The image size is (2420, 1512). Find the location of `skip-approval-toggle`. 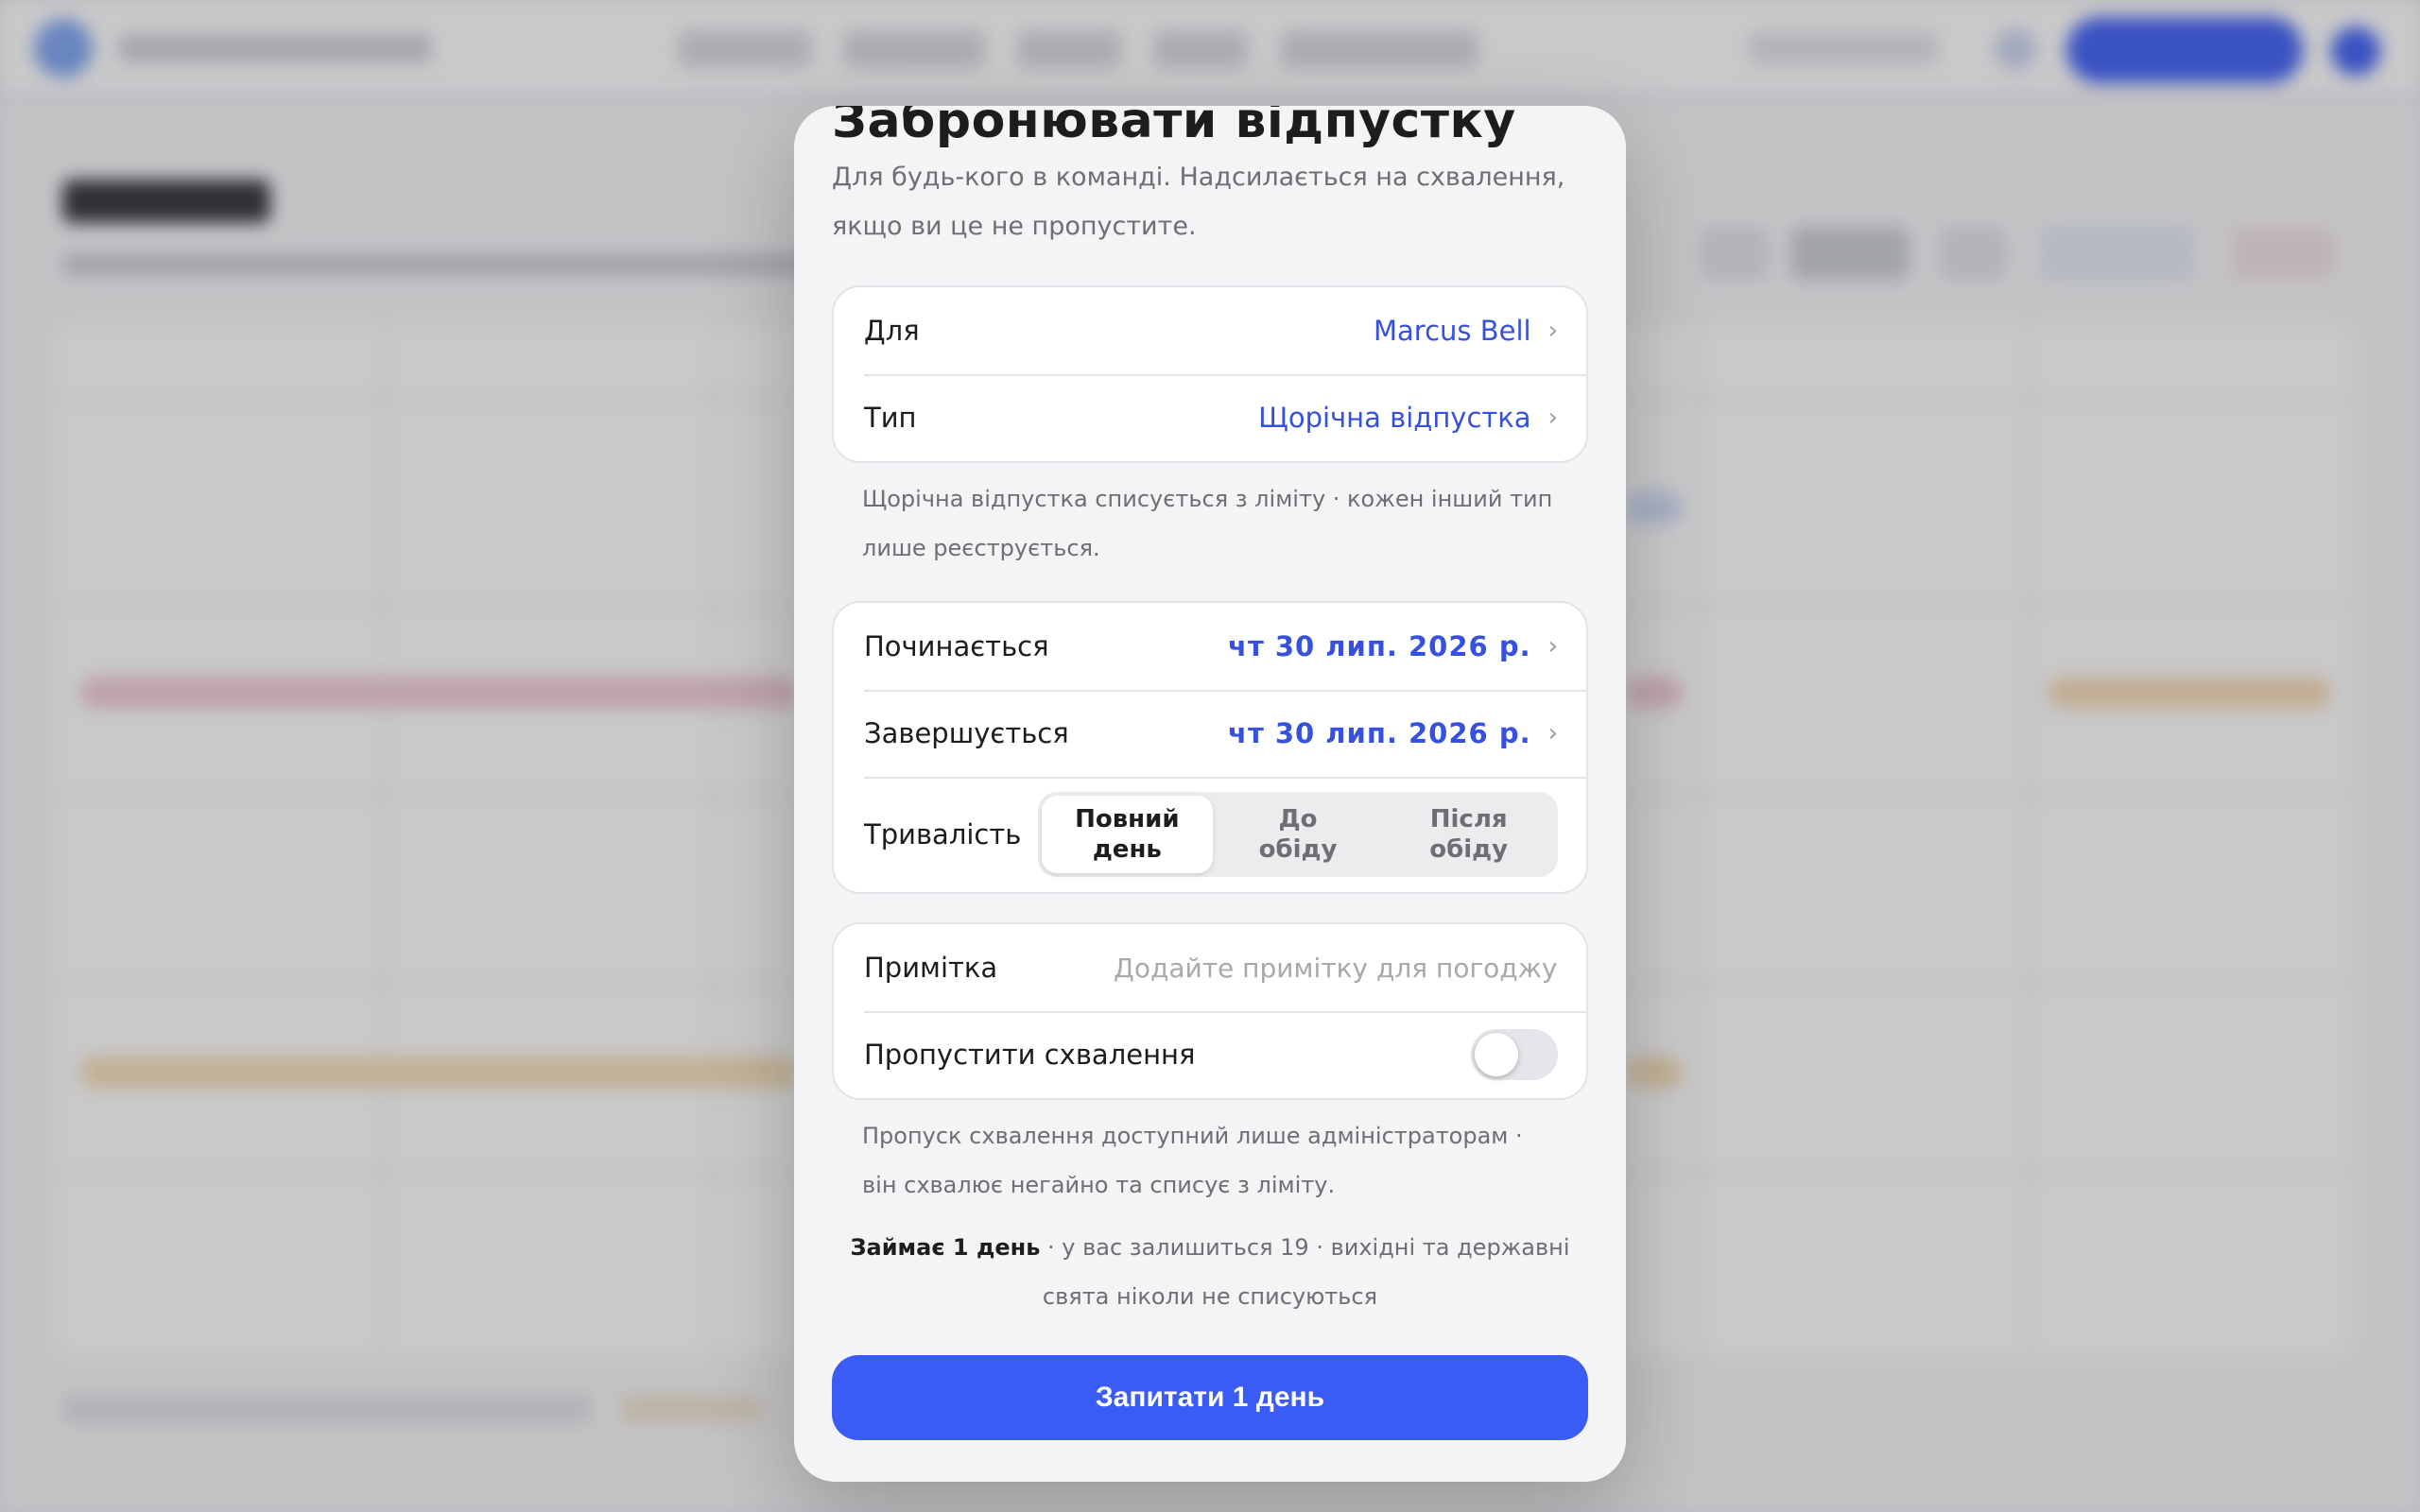

skip-approval-toggle is located at coordinates (1514, 1054).